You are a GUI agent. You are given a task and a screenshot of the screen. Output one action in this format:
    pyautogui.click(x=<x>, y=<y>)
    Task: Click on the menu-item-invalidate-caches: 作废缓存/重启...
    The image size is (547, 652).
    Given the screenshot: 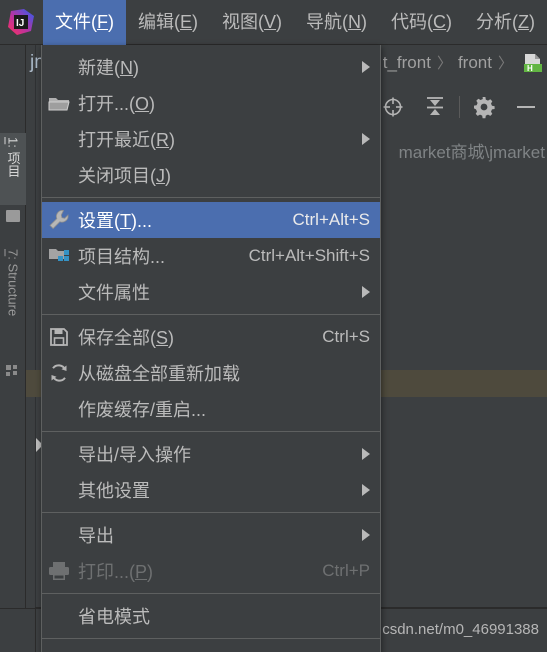 What is the action you would take?
    pyautogui.click(x=211, y=409)
    